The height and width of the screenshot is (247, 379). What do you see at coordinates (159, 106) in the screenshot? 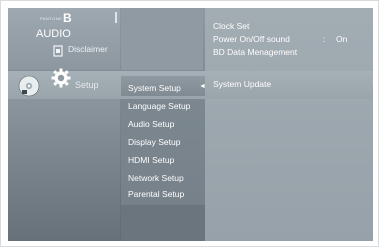
I see `submenu-item-language: Language Setup` at bounding box center [159, 106].